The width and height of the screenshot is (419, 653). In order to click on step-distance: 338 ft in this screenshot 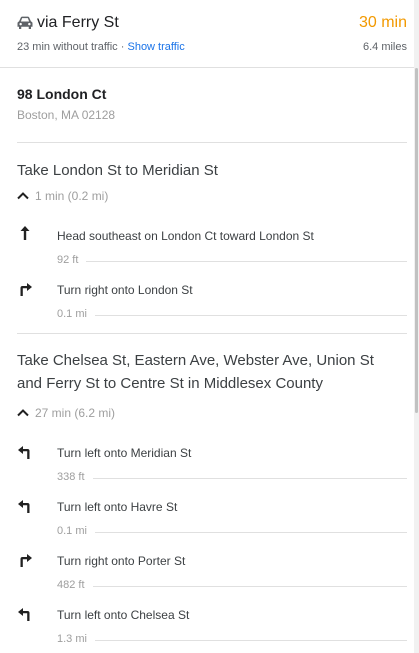, I will do `click(75, 477)`.